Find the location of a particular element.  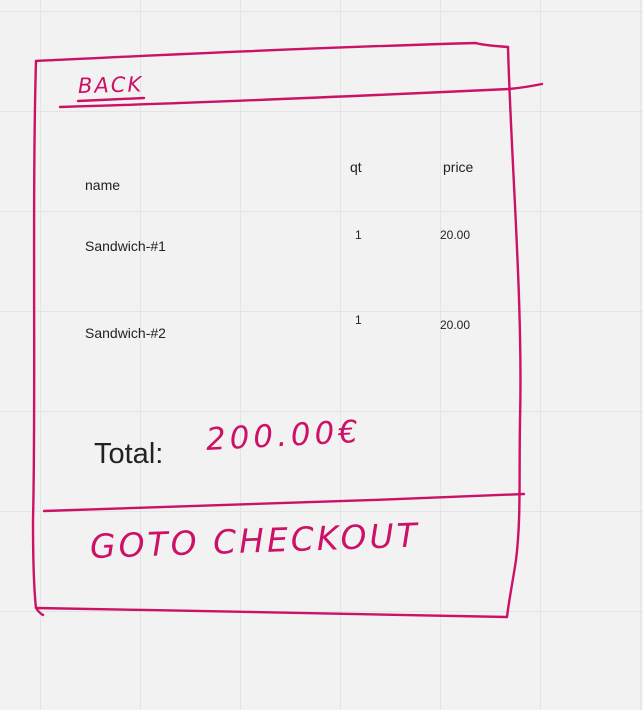

frame-left-border is located at coordinates (38, 338).